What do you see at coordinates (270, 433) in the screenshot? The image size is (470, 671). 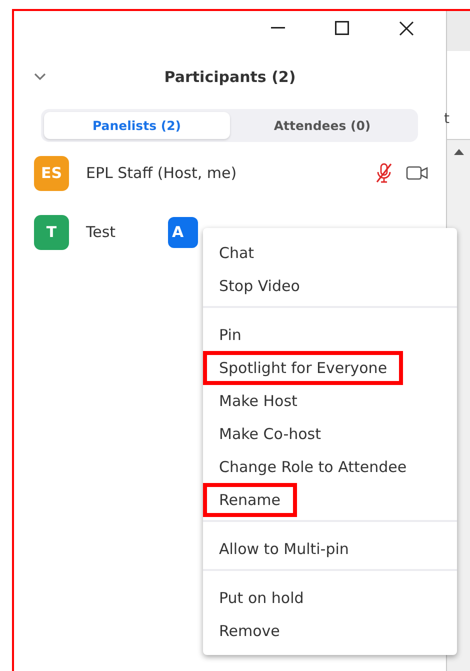 I see `menu-item: Make Co-host` at bounding box center [270, 433].